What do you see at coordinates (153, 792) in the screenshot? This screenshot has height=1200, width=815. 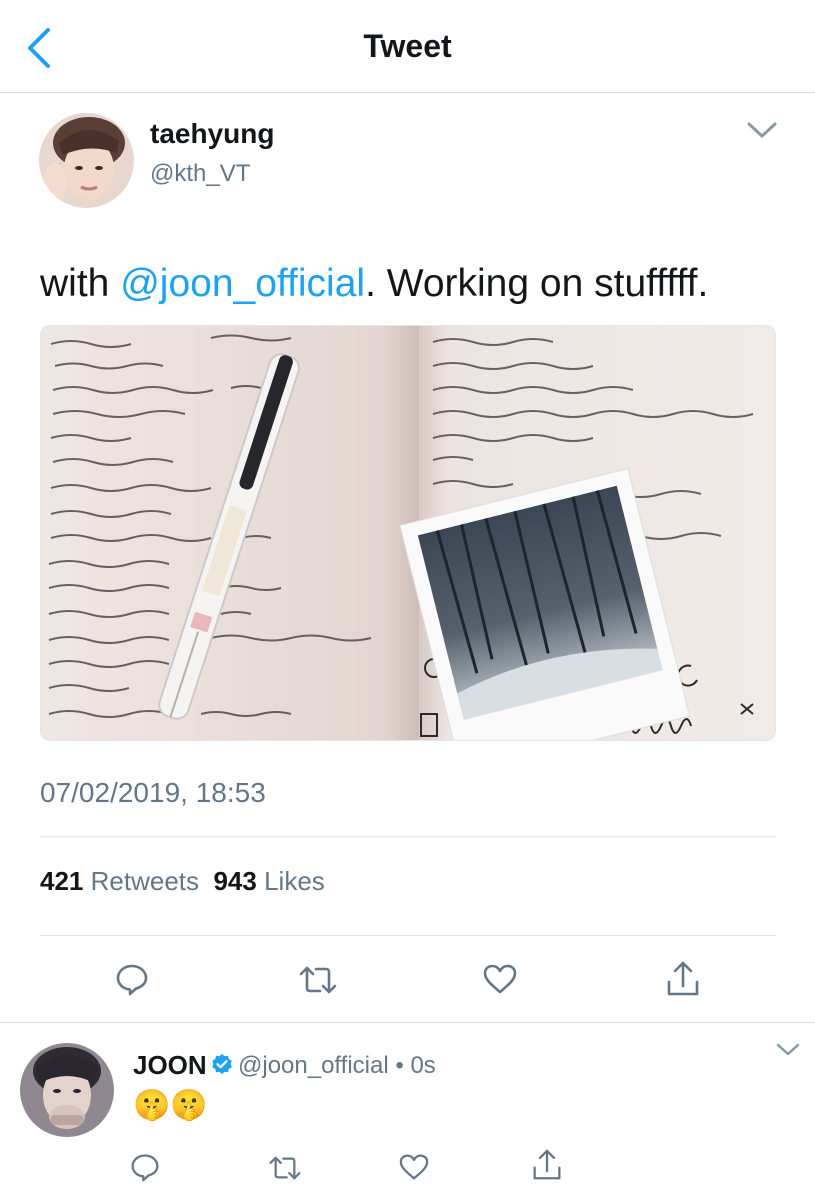 I see `tweet-timestamp: 07/02/2019, 18:53` at bounding box center [153, 792].